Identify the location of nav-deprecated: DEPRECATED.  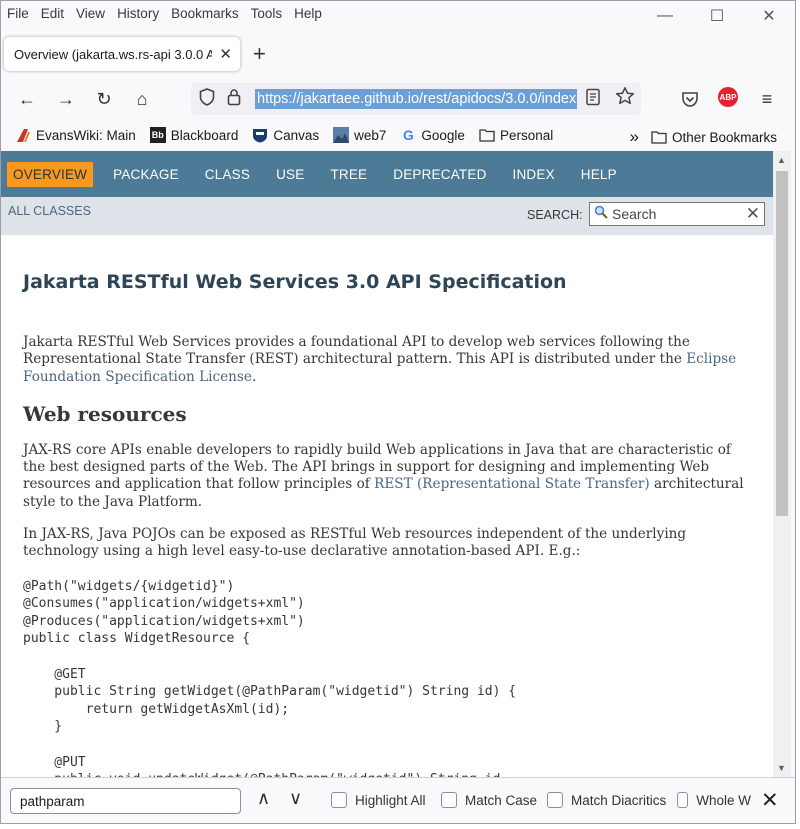
(439, 174).